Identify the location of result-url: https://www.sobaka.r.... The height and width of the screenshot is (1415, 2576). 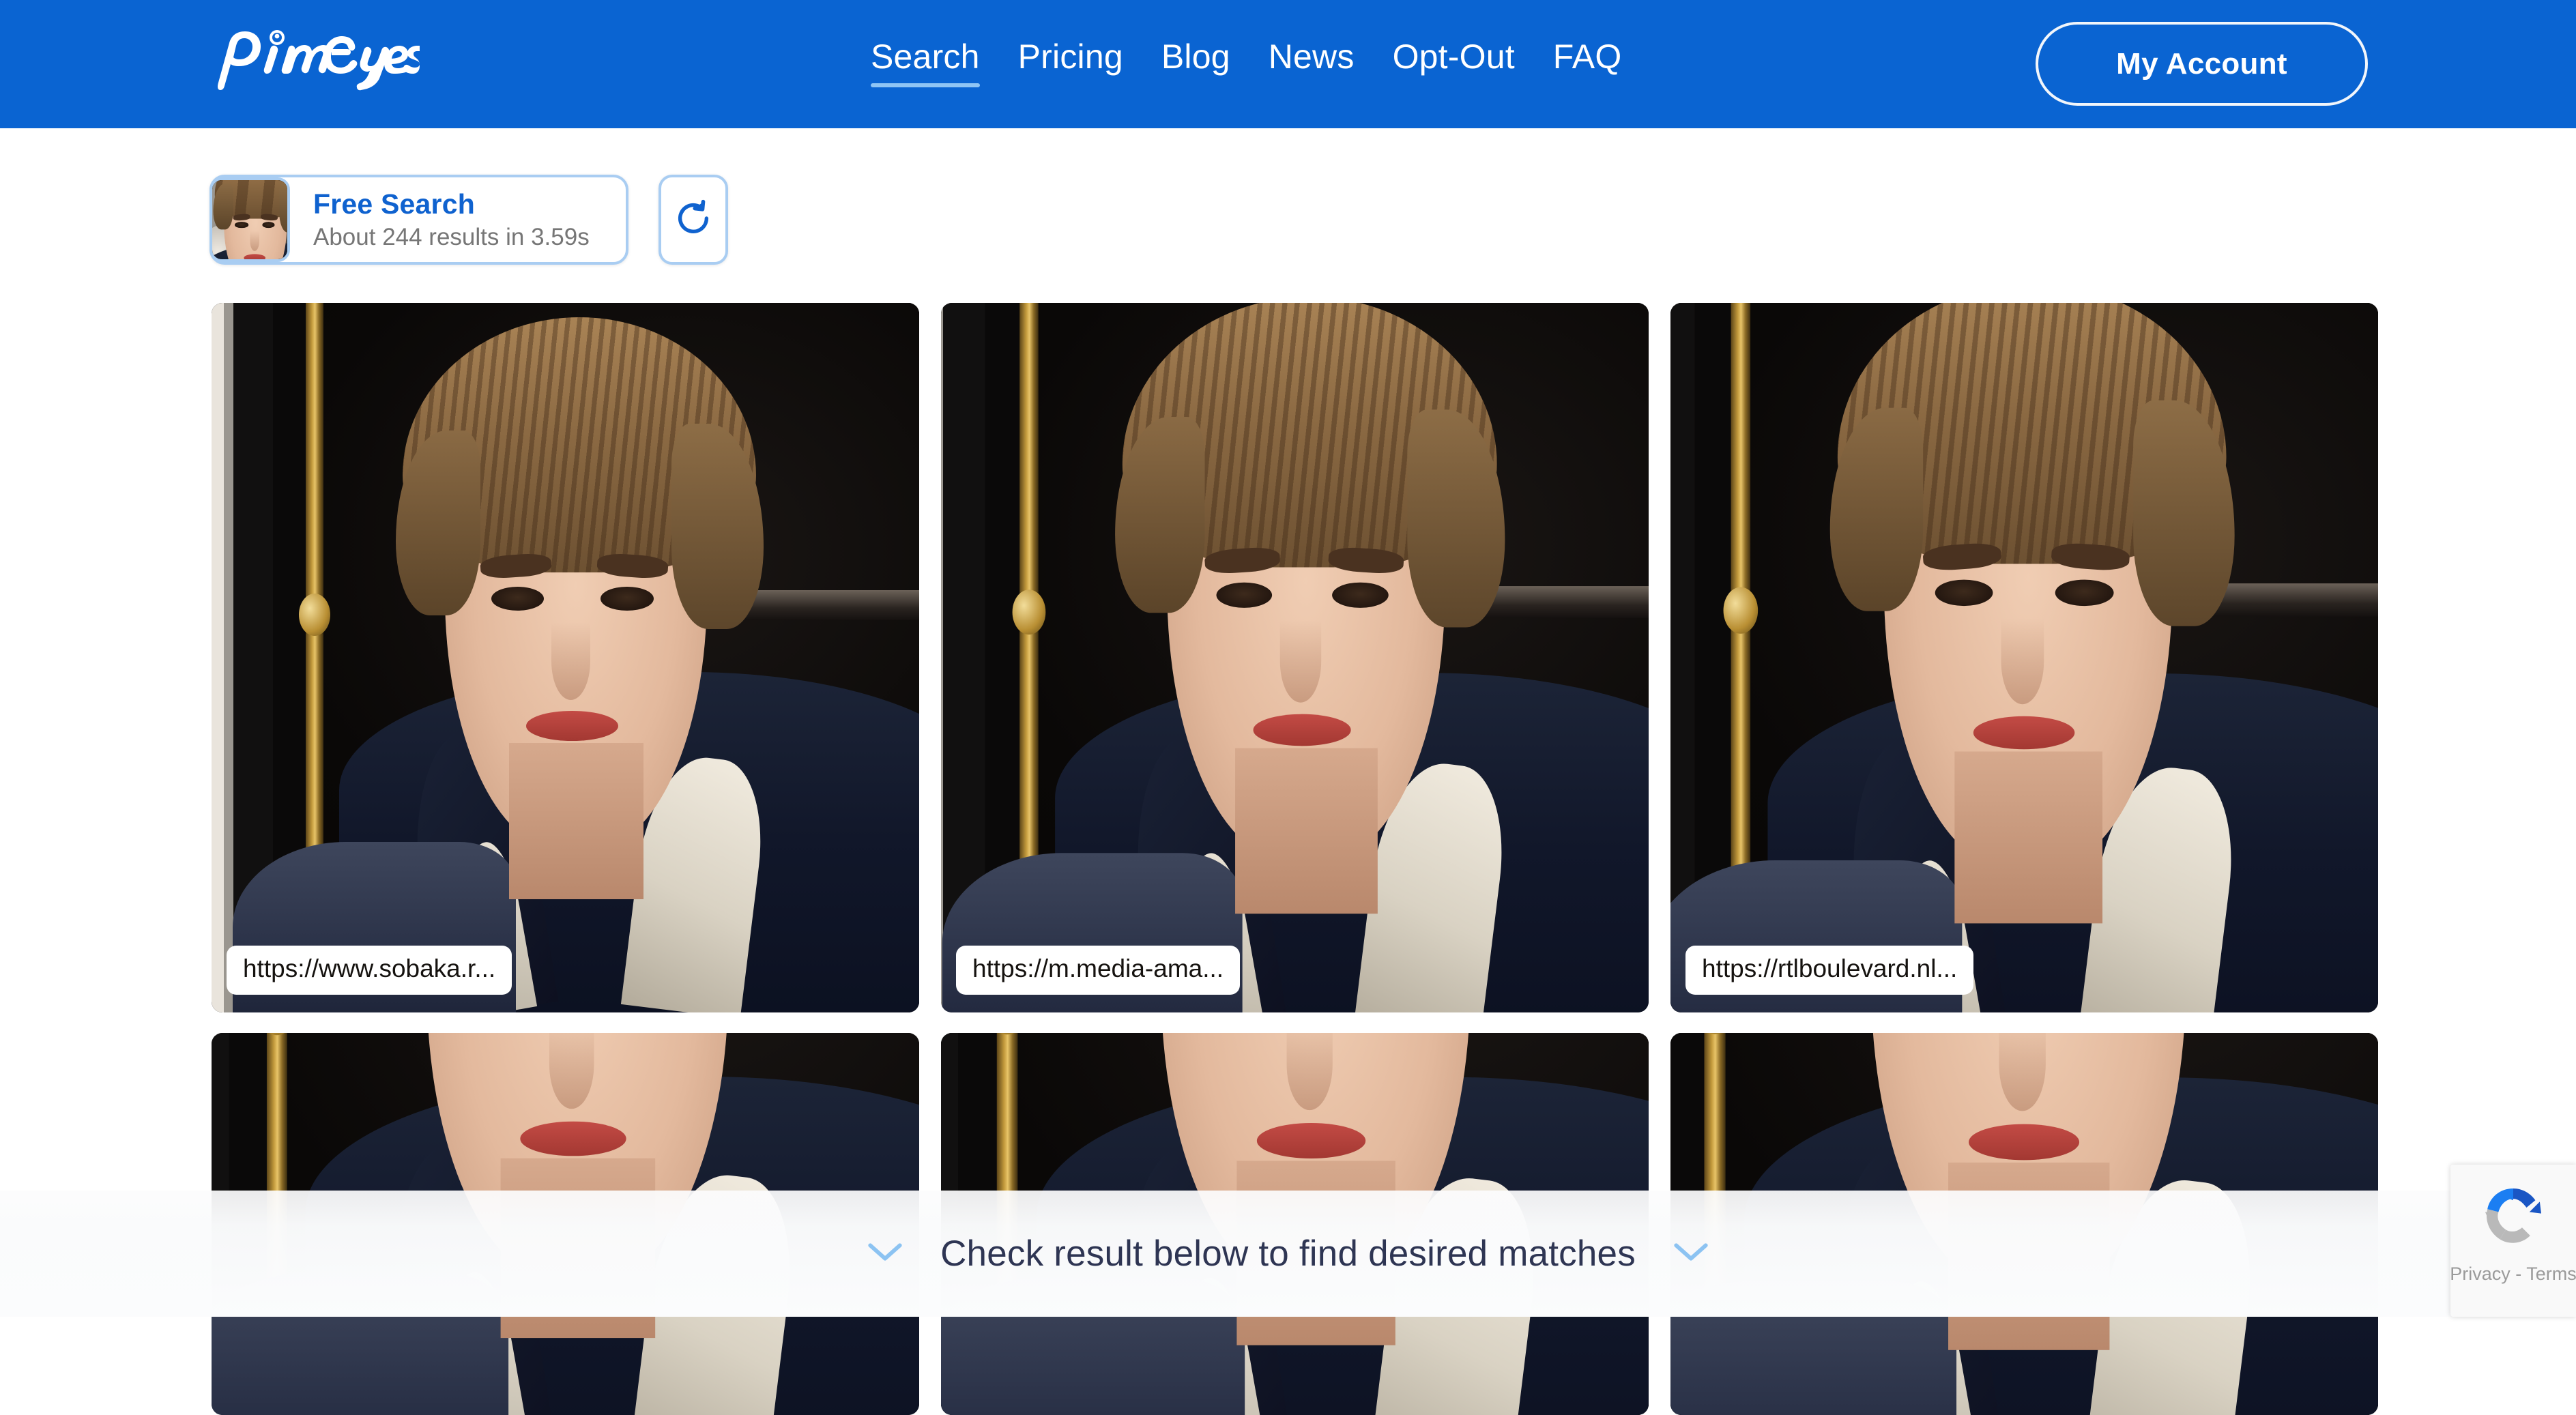
(369, 970).